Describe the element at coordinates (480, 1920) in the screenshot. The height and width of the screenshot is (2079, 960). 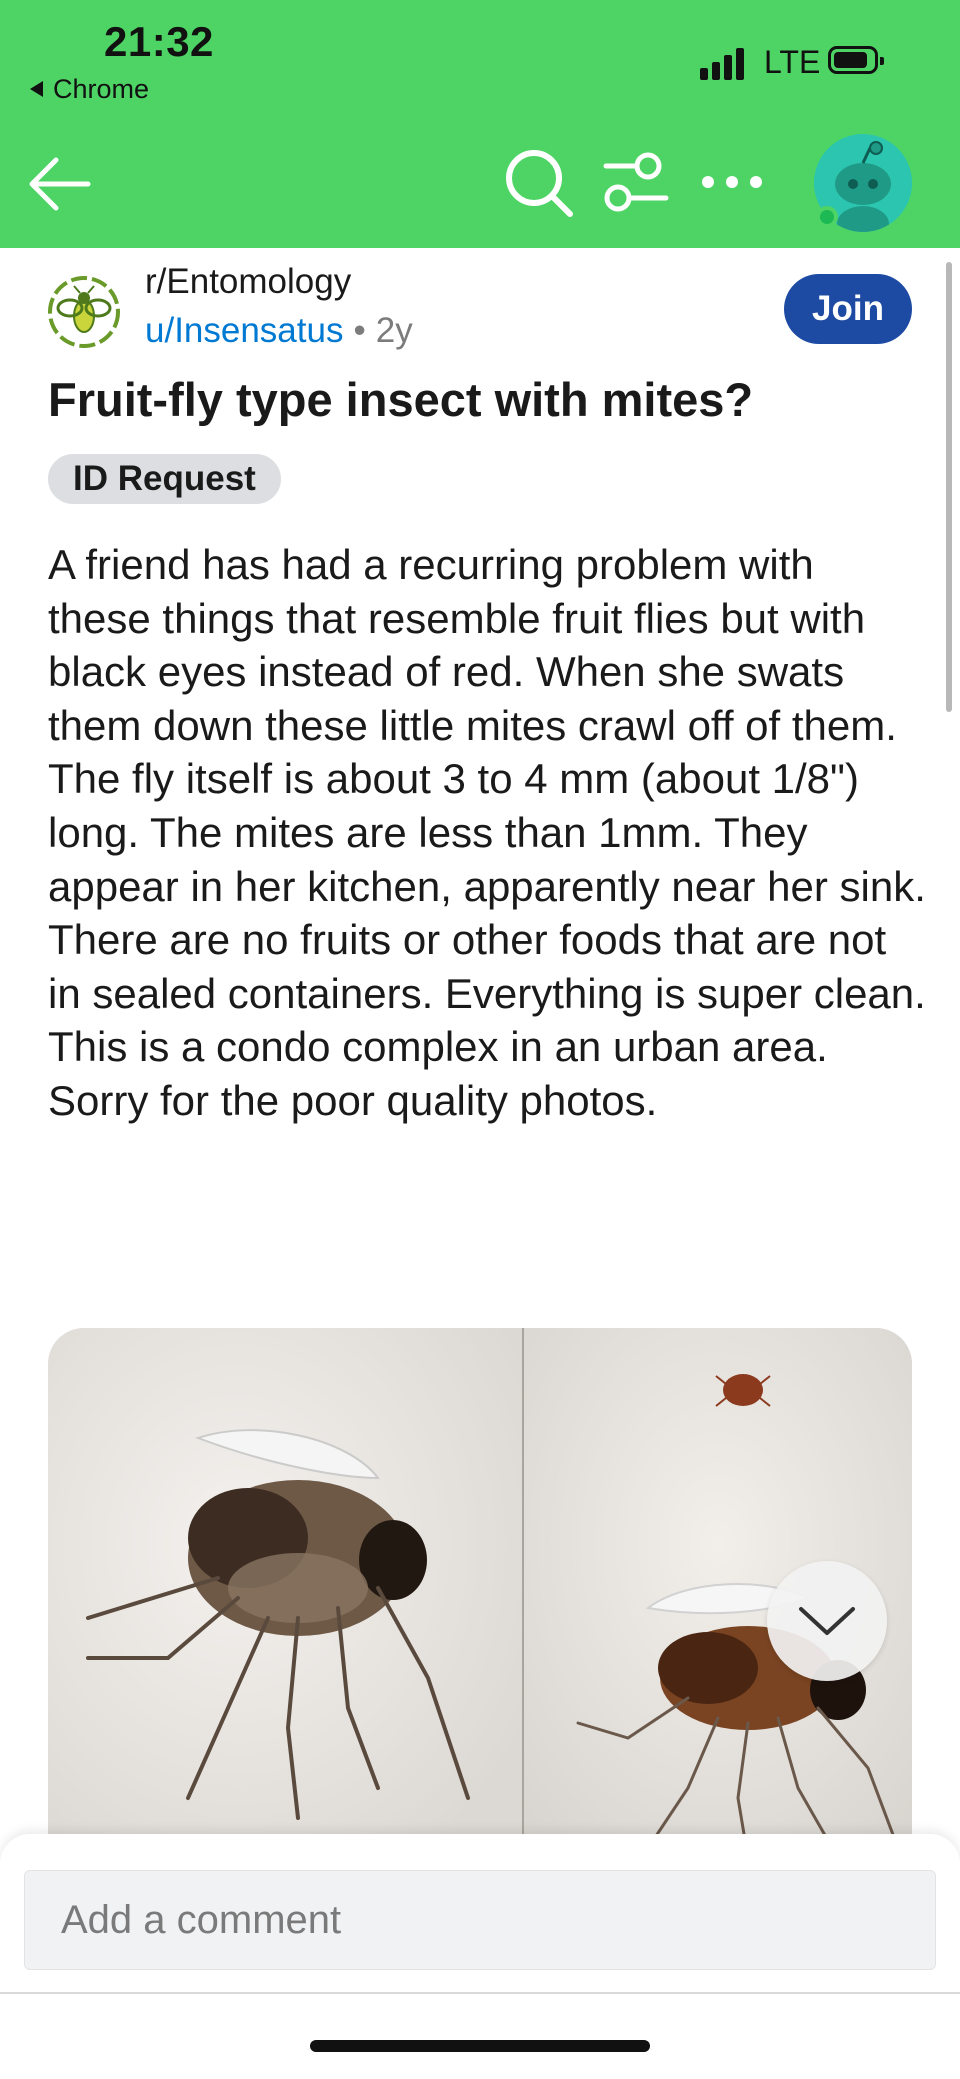
I see `comment-input` at that location.